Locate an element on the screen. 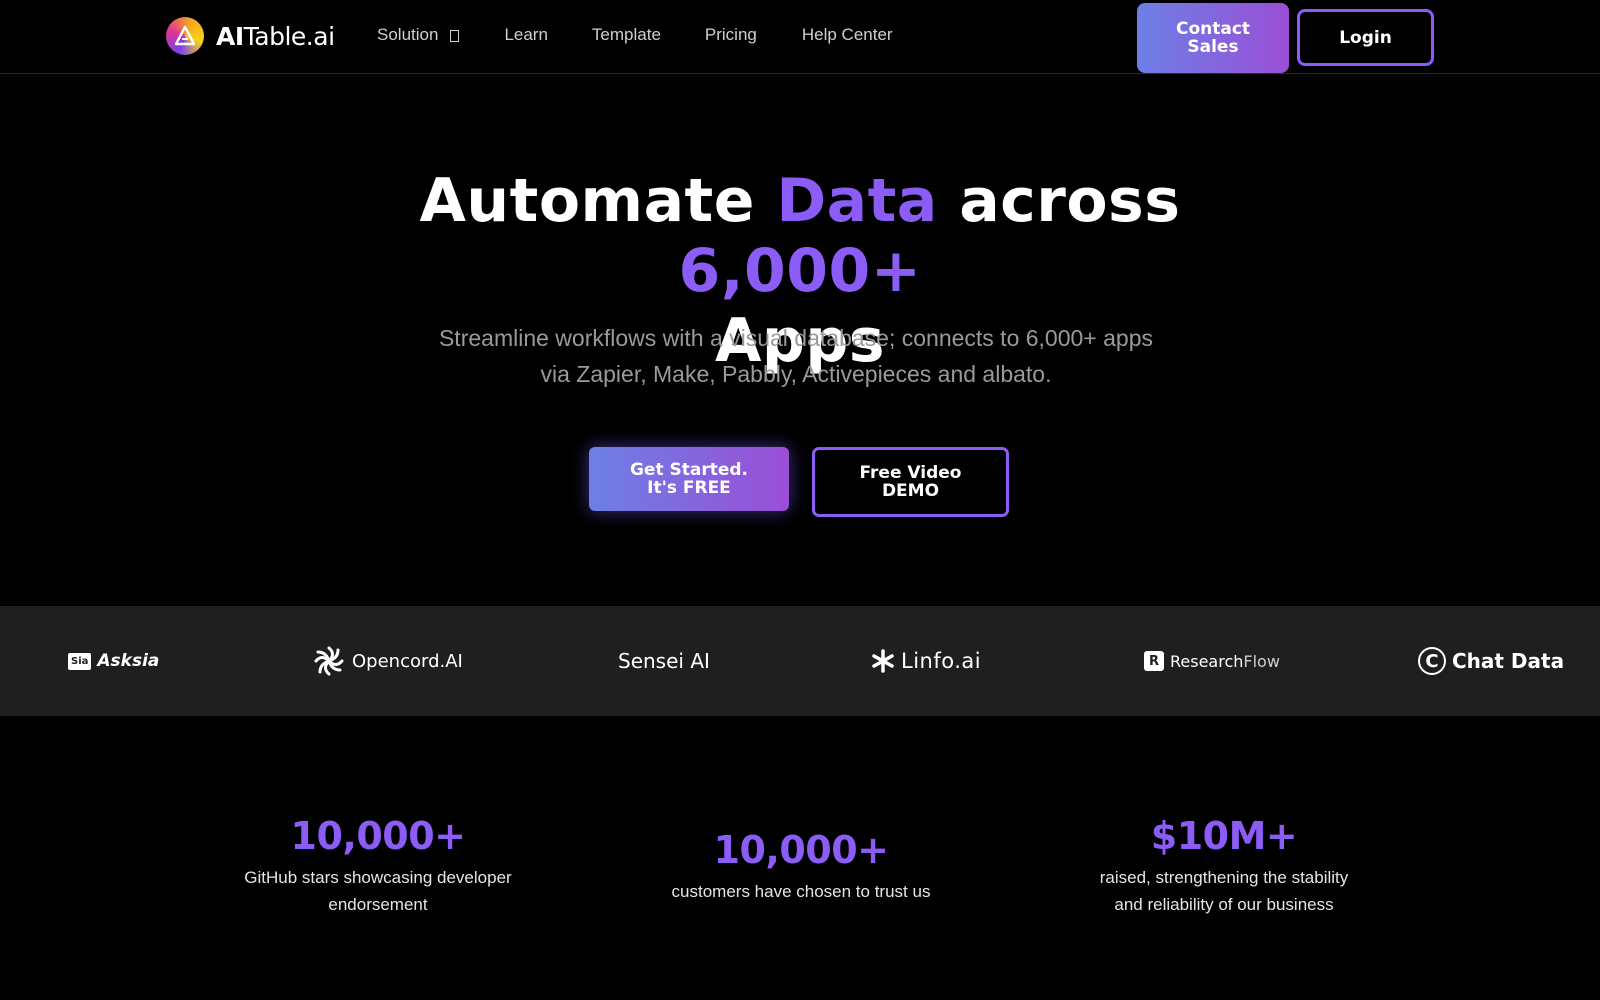 The height and width of the screenshot is (1000, 1600). contact-sales-button: Contact Sales is located at coordinates (1213, 38).